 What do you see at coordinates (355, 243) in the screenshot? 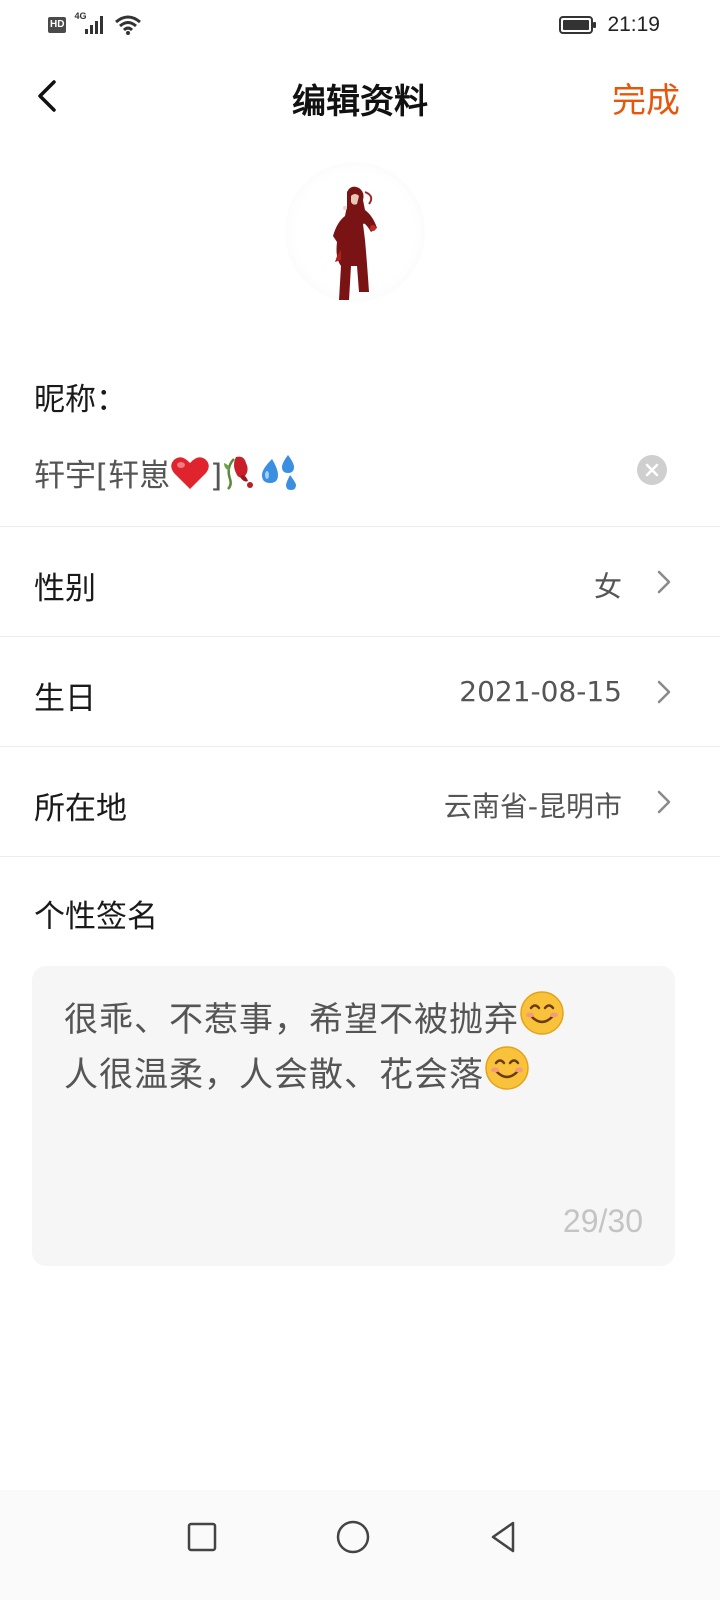
I see `avatar-figure` at bounding box center [355, 243].